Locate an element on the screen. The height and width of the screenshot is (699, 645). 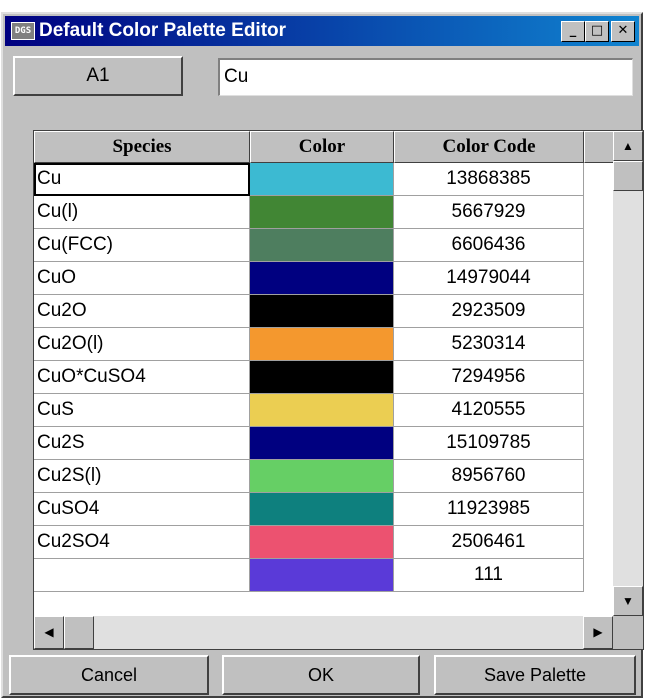
color-code-cell: 15109785 is located at coordinates (489, 443).